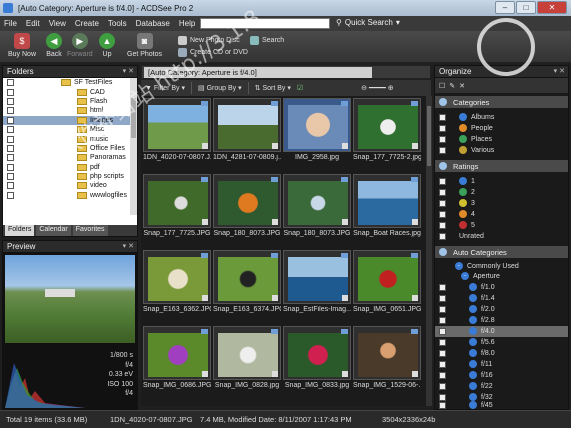 Image resolution: width=571 pixels, height=428 pixels. Describe the element at coordinates (265, 23) in the screenshot. I see `quick-search-input` at that location.